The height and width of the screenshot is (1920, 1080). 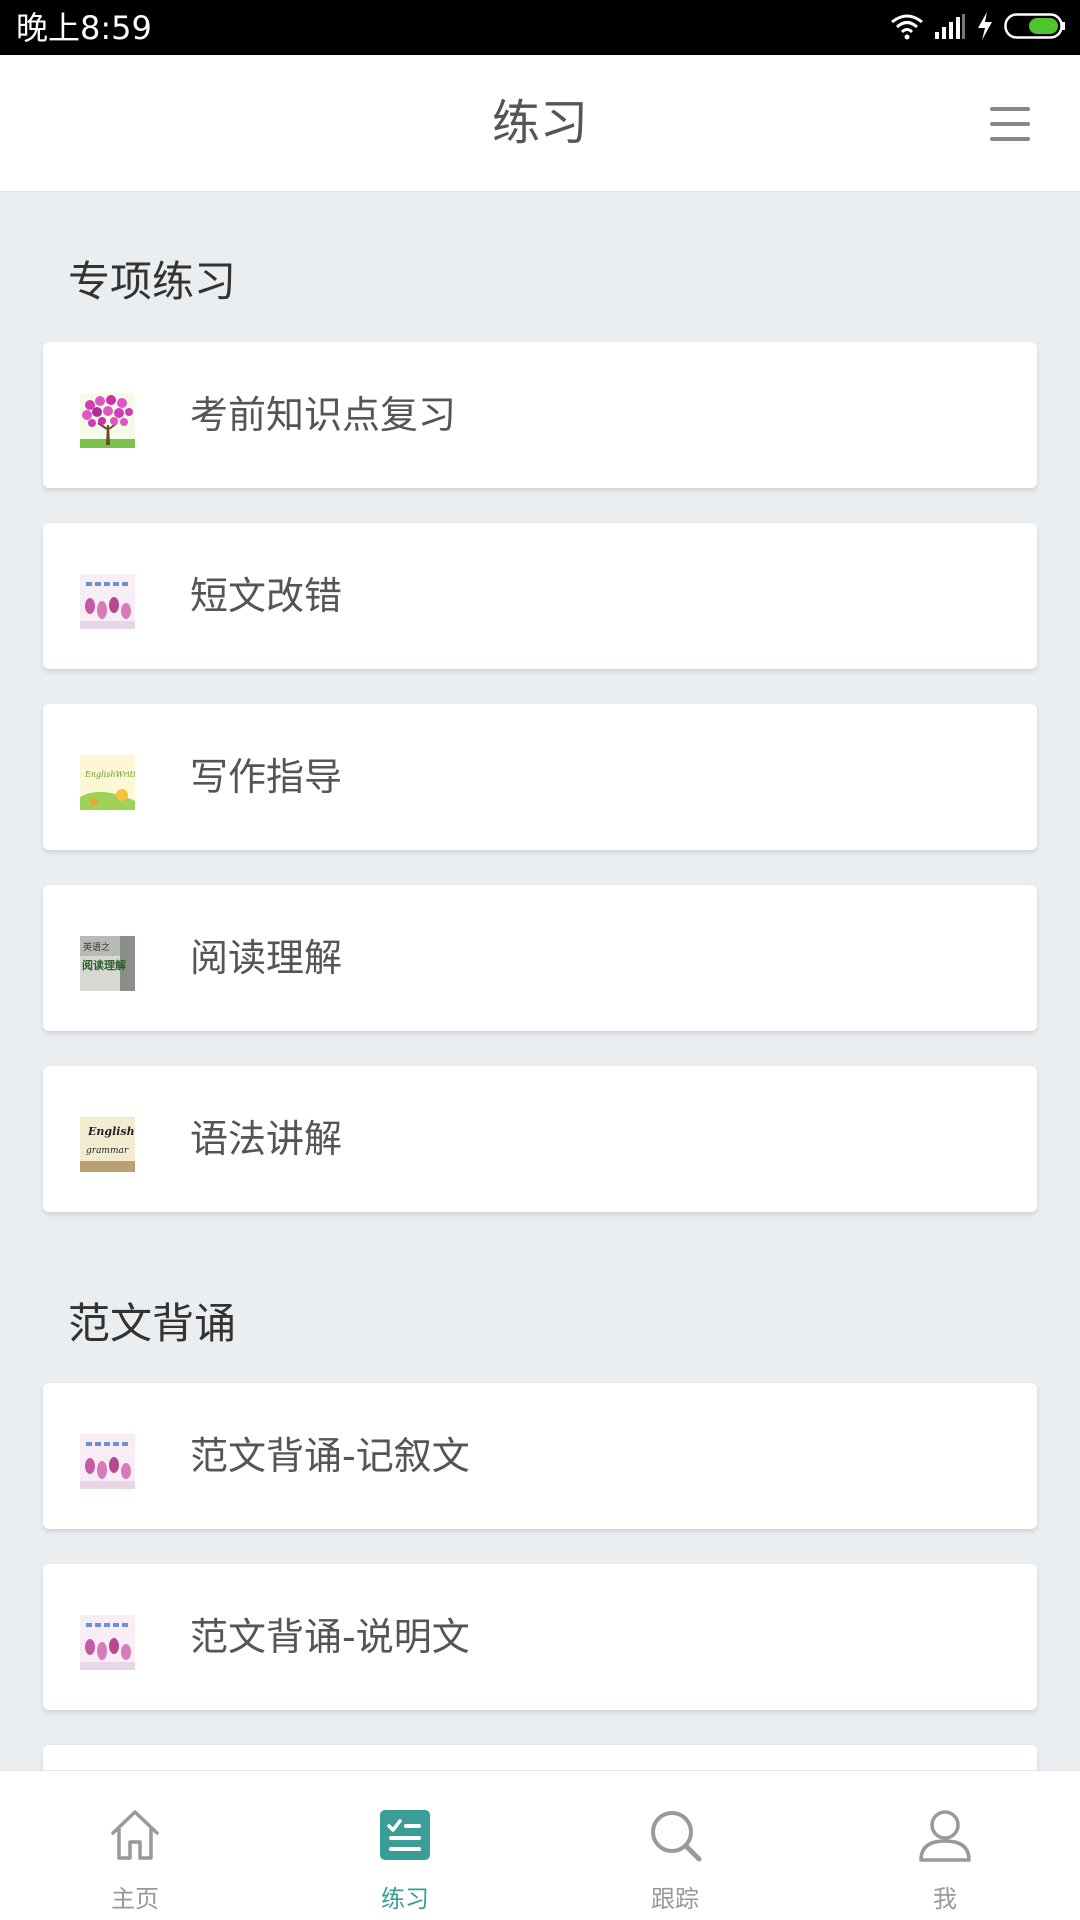 What do you see at coordinates (107, 1144) in the screenshot?
I see `grammar-thumbnail: English grammar` at bounding box center [107, 1144].